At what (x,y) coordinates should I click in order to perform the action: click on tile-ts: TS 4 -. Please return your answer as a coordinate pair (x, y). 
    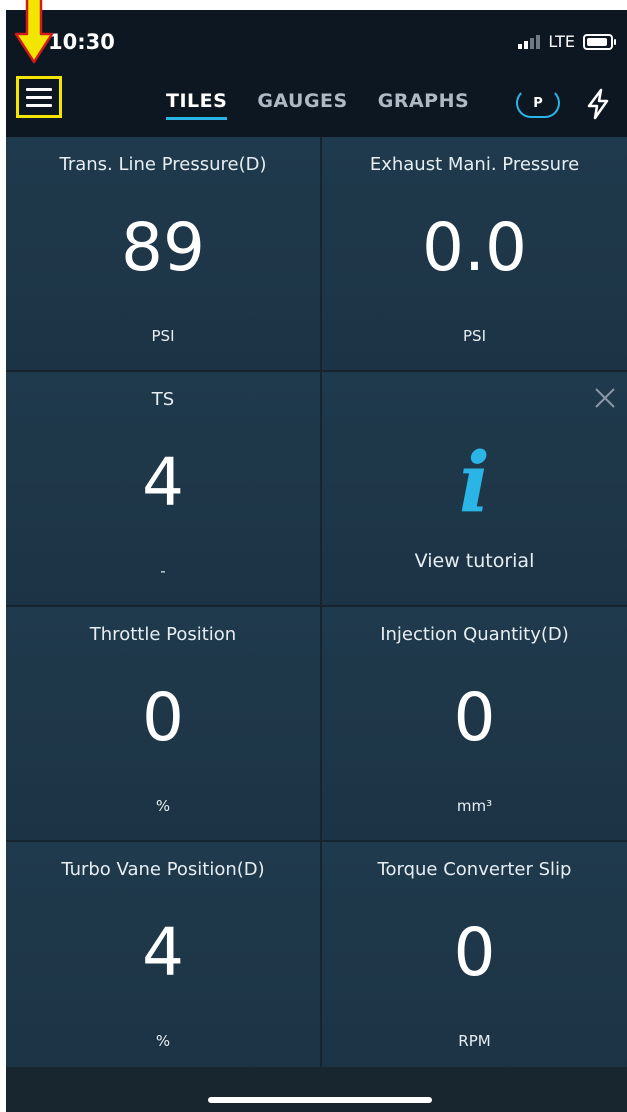
    Looking at the image, I should click on (163, 488).